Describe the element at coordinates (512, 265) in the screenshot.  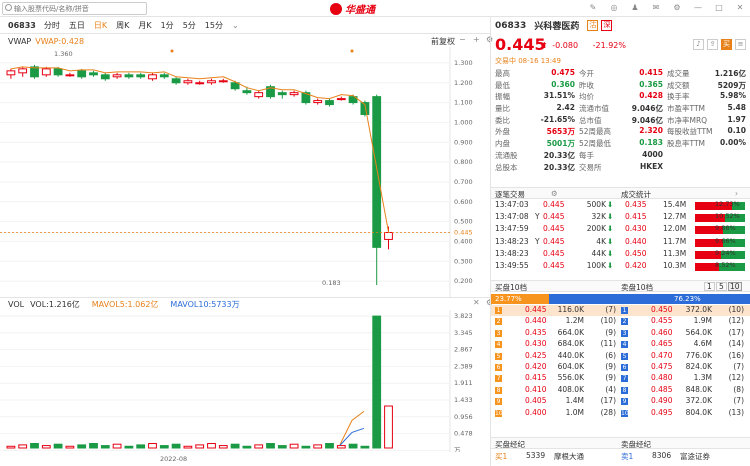
I see `tick-time: 13:49:55` at that location.